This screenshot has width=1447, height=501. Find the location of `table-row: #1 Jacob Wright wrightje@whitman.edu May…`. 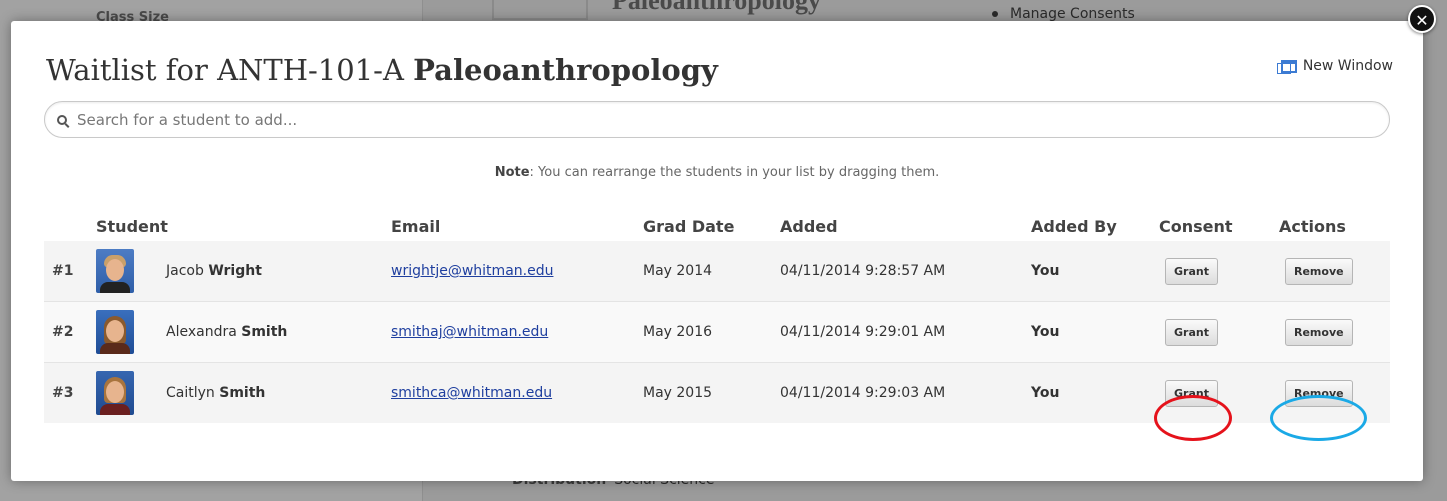

table-row: #1 Jacob Wright wrightje@whitman.edu May… is located at coordinates (717, 271).